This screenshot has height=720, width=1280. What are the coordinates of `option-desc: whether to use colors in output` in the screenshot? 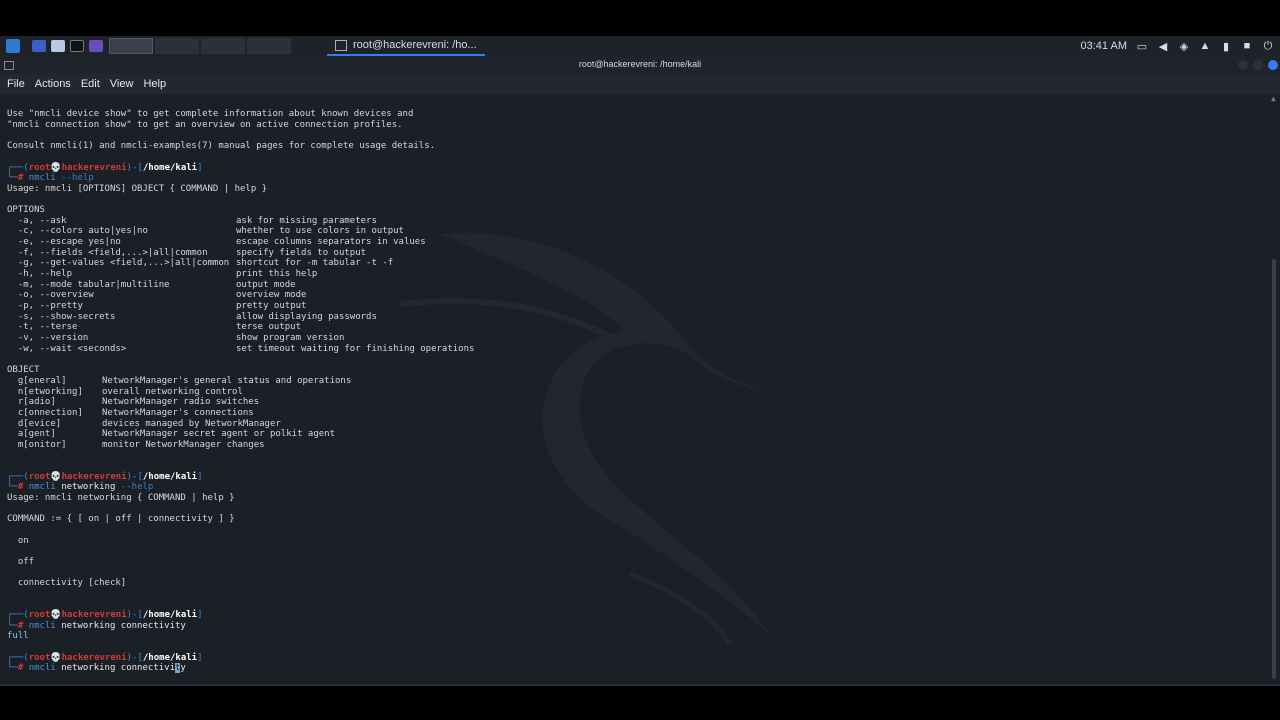 It's located at (320, 231).